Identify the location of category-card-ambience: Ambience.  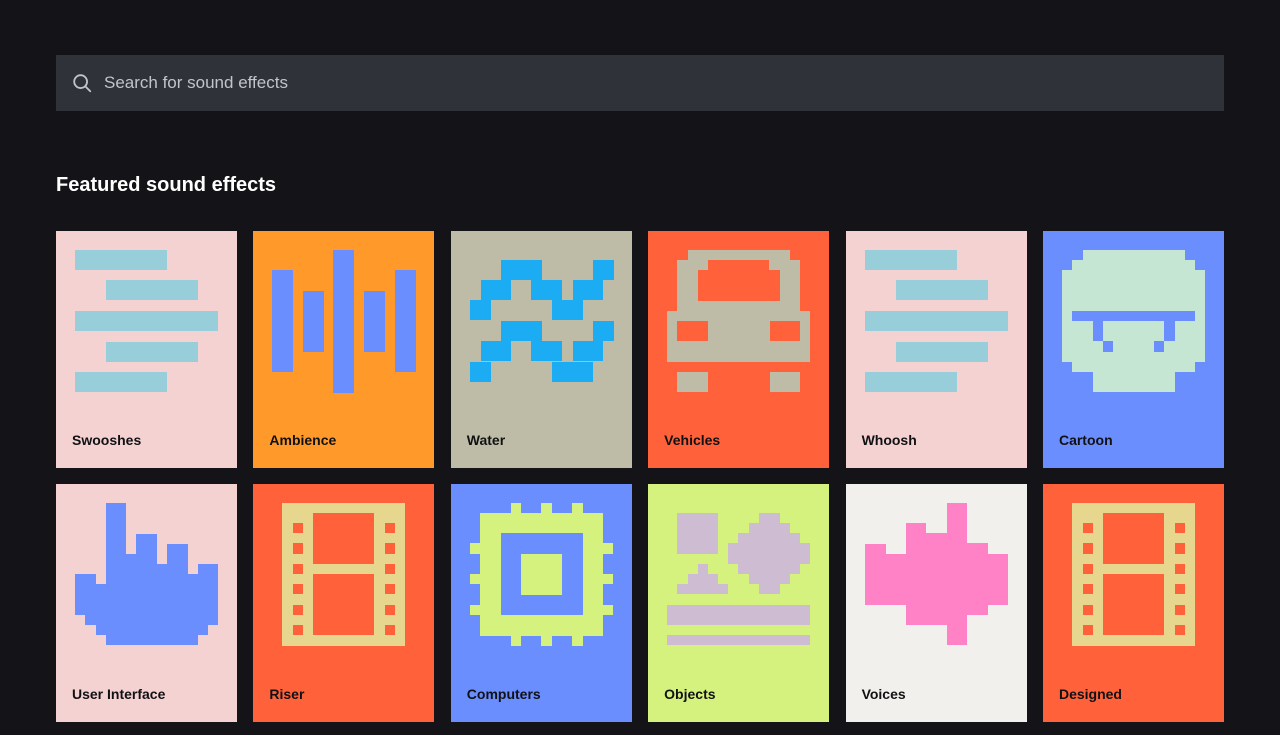
(344, 349).